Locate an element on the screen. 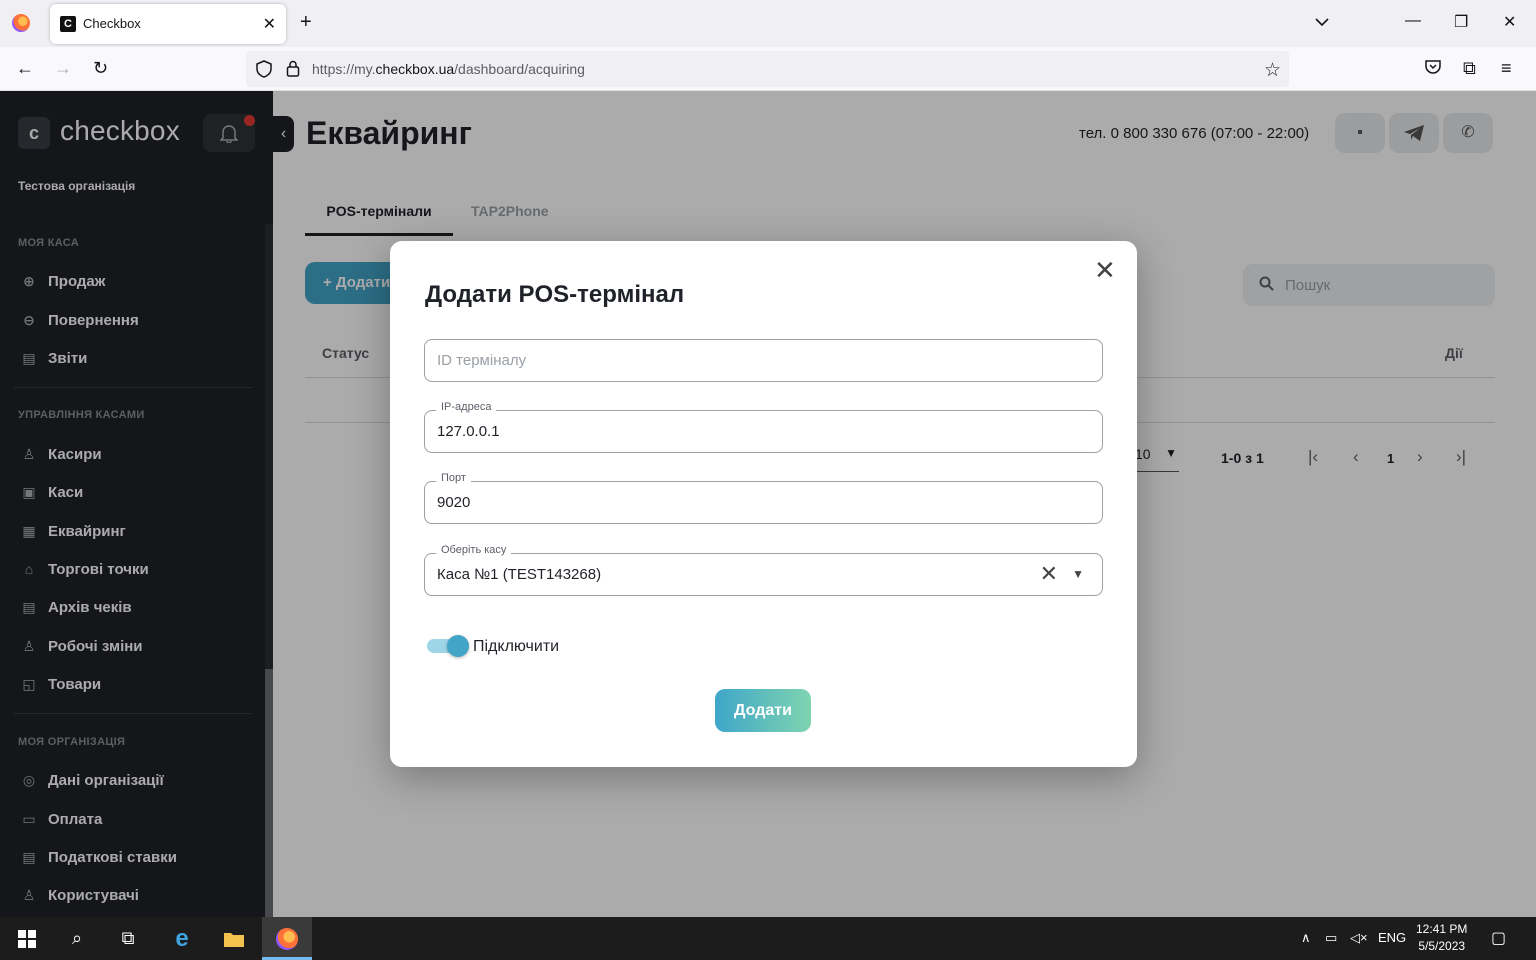 This screenshot has width=1536, height=960. time: 12:41 PM is located at coordinates (1442, 929).